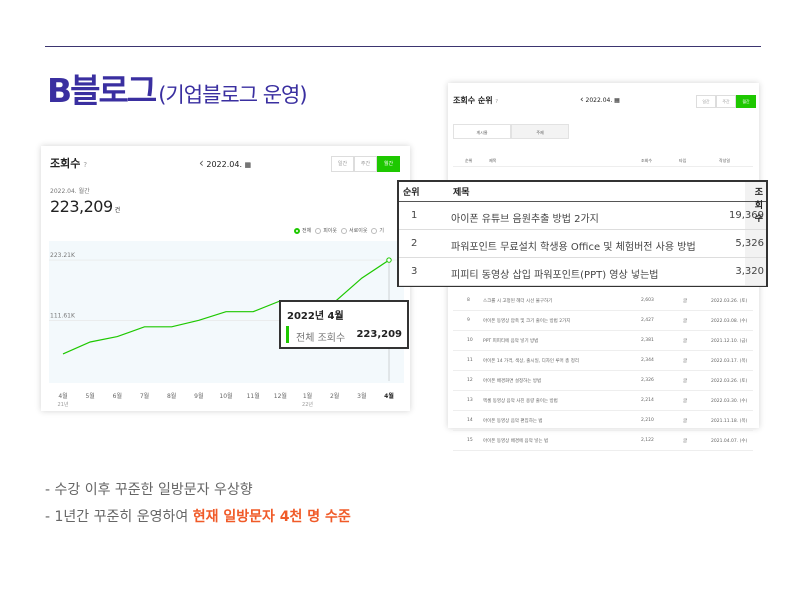  I want to click on rank-cell-views: 2,214, so click(647, 400).